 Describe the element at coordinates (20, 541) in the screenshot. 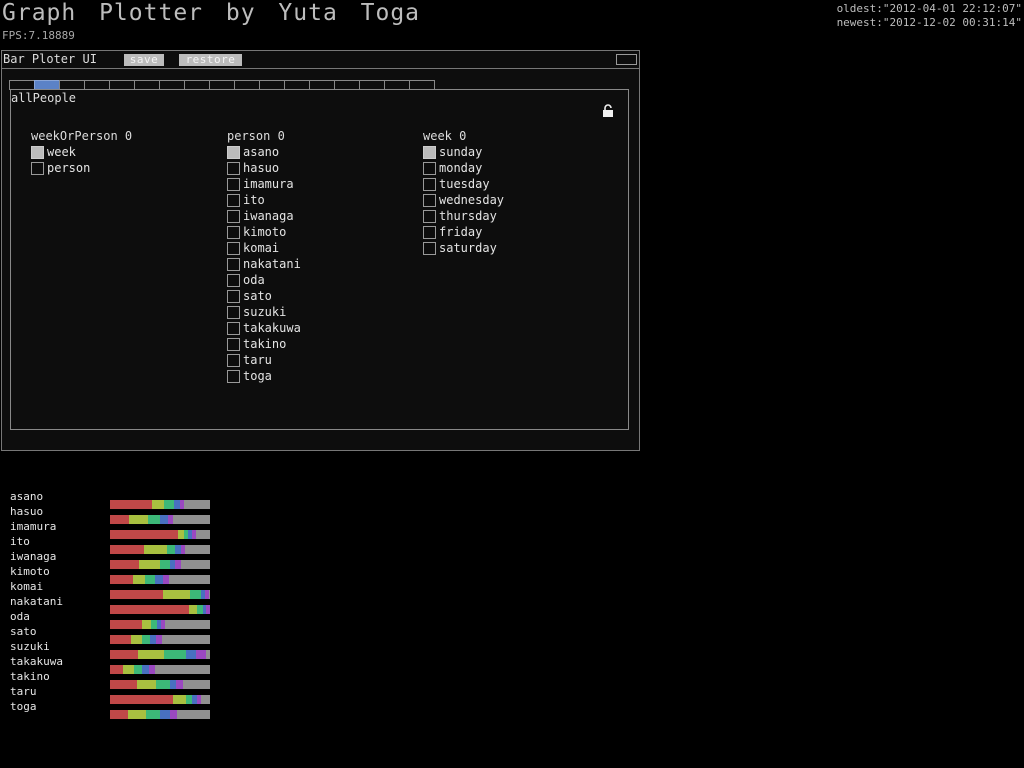

I see `bar-label-ito: ito` at that location.